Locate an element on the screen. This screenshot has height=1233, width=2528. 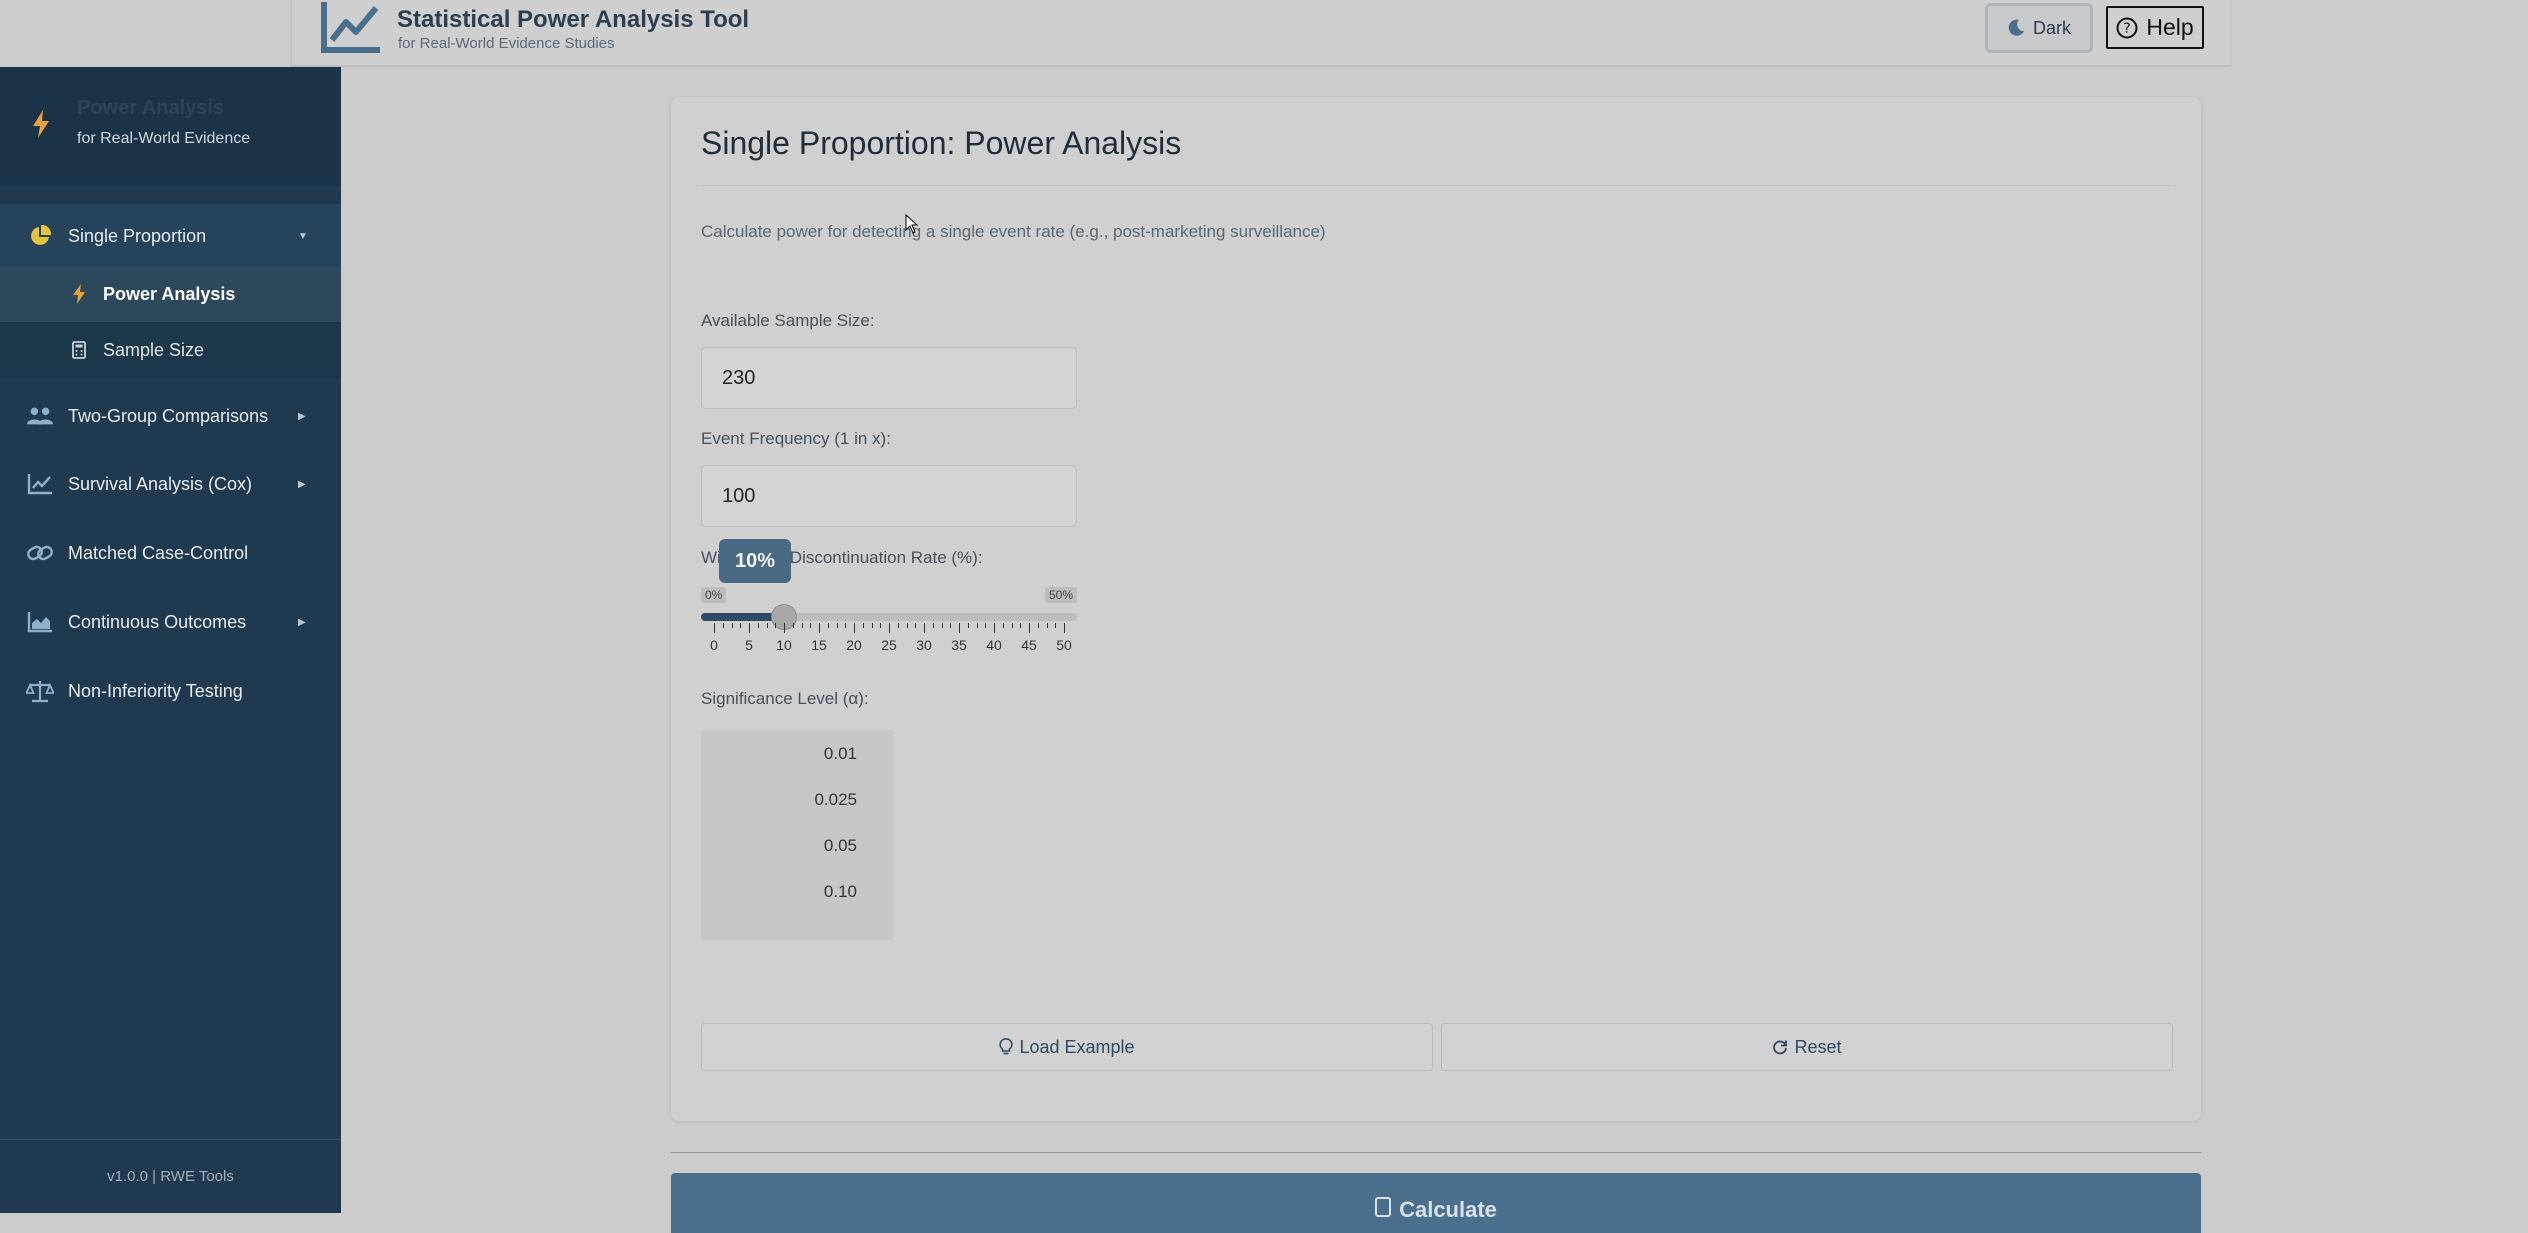
alpha-option: 0.10 is located at coordinates (797, 892).